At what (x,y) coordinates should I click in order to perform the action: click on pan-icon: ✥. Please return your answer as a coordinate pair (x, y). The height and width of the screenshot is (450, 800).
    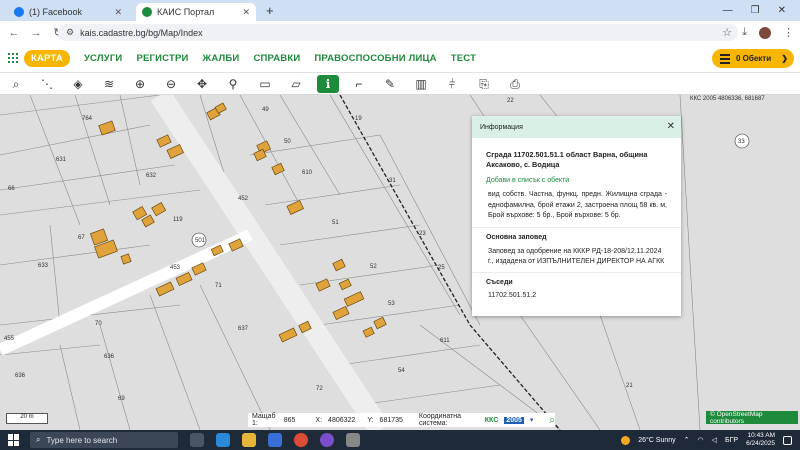
    Looking at the image, I should click on (202, 84).